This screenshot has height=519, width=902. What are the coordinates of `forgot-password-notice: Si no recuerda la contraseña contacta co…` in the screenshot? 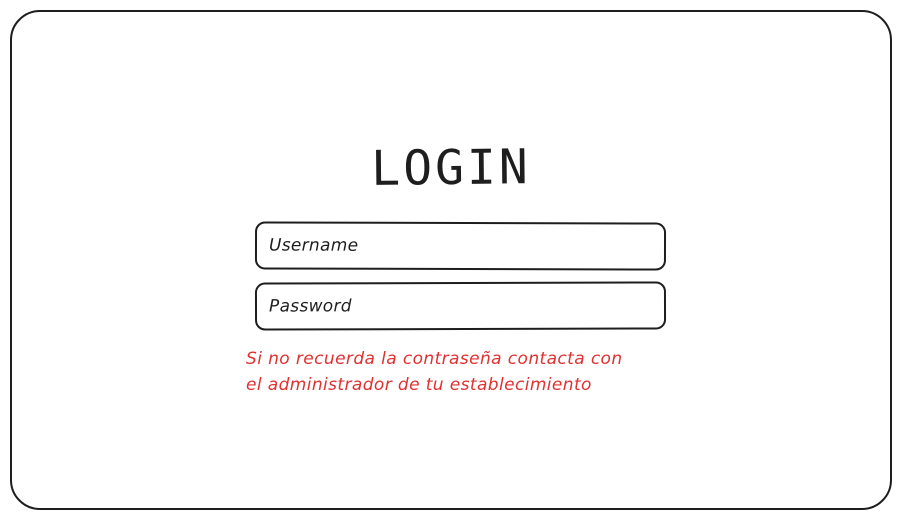 It's located at (476, 372).